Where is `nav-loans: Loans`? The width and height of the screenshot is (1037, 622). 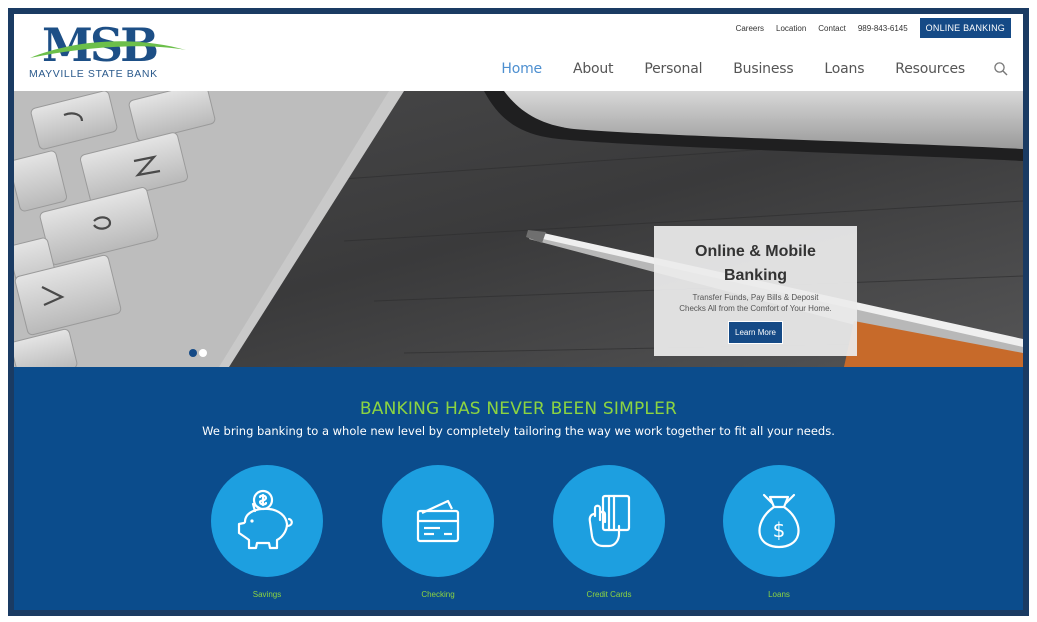 nav-loans: Loans is located at coordinates (844, 69).